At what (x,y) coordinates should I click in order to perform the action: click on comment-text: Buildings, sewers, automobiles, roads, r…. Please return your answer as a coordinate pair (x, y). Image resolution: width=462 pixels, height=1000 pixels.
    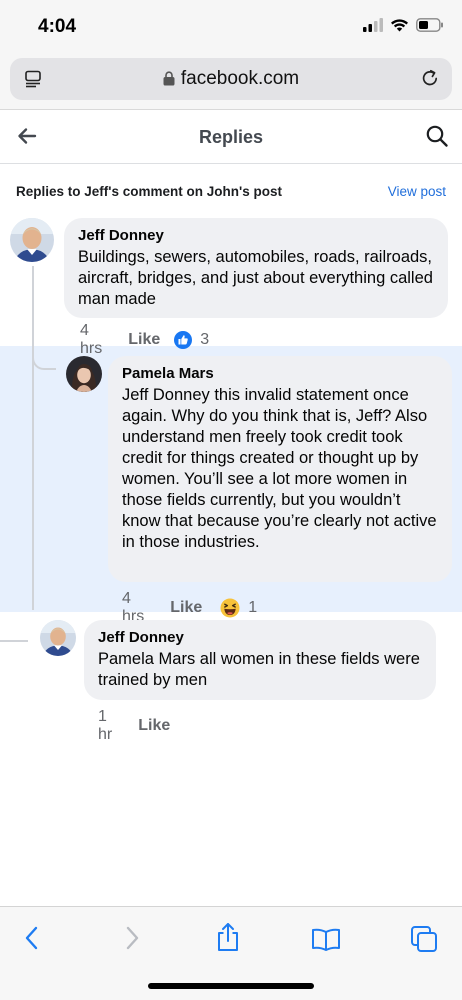
    Looking at the image, I should click on (255, 278).